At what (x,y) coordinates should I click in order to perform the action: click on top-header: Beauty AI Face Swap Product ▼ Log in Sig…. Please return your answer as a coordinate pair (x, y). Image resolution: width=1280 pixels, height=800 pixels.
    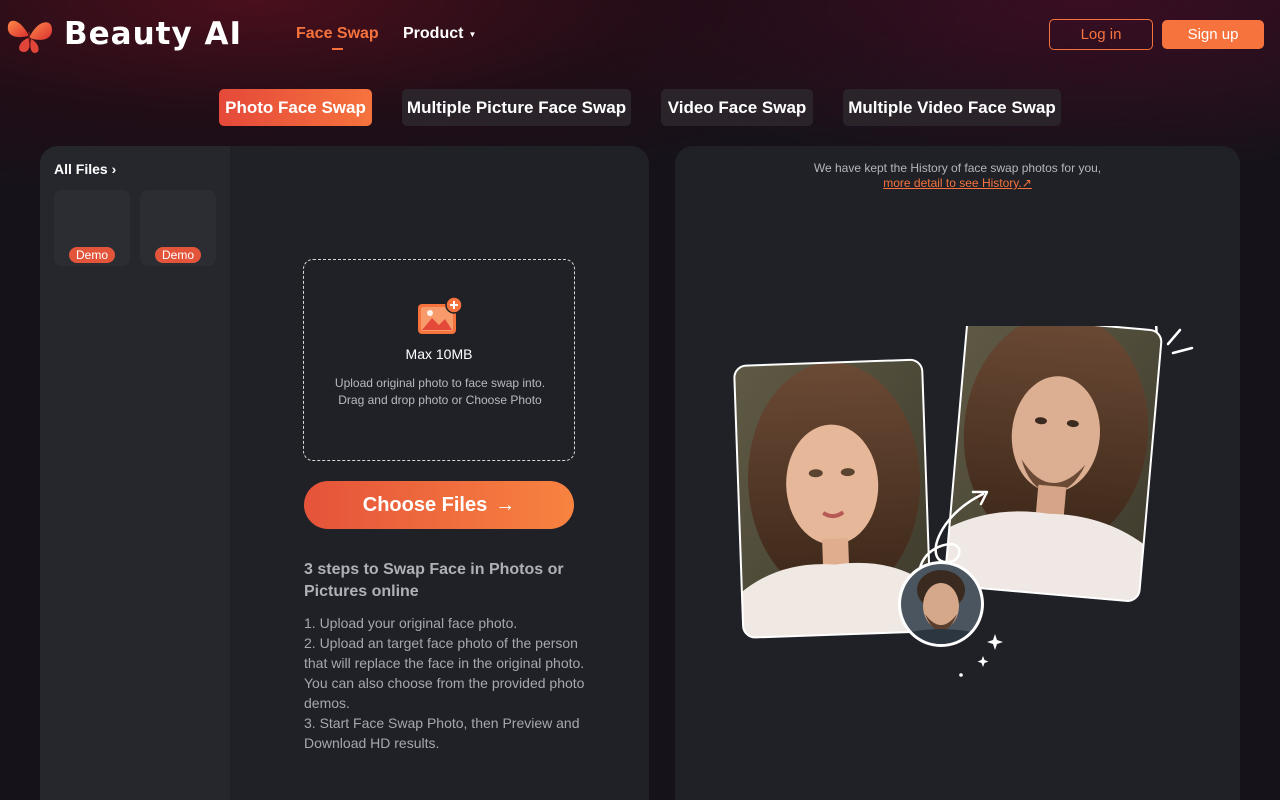
    Looking at the image, I should click on (640, 36).